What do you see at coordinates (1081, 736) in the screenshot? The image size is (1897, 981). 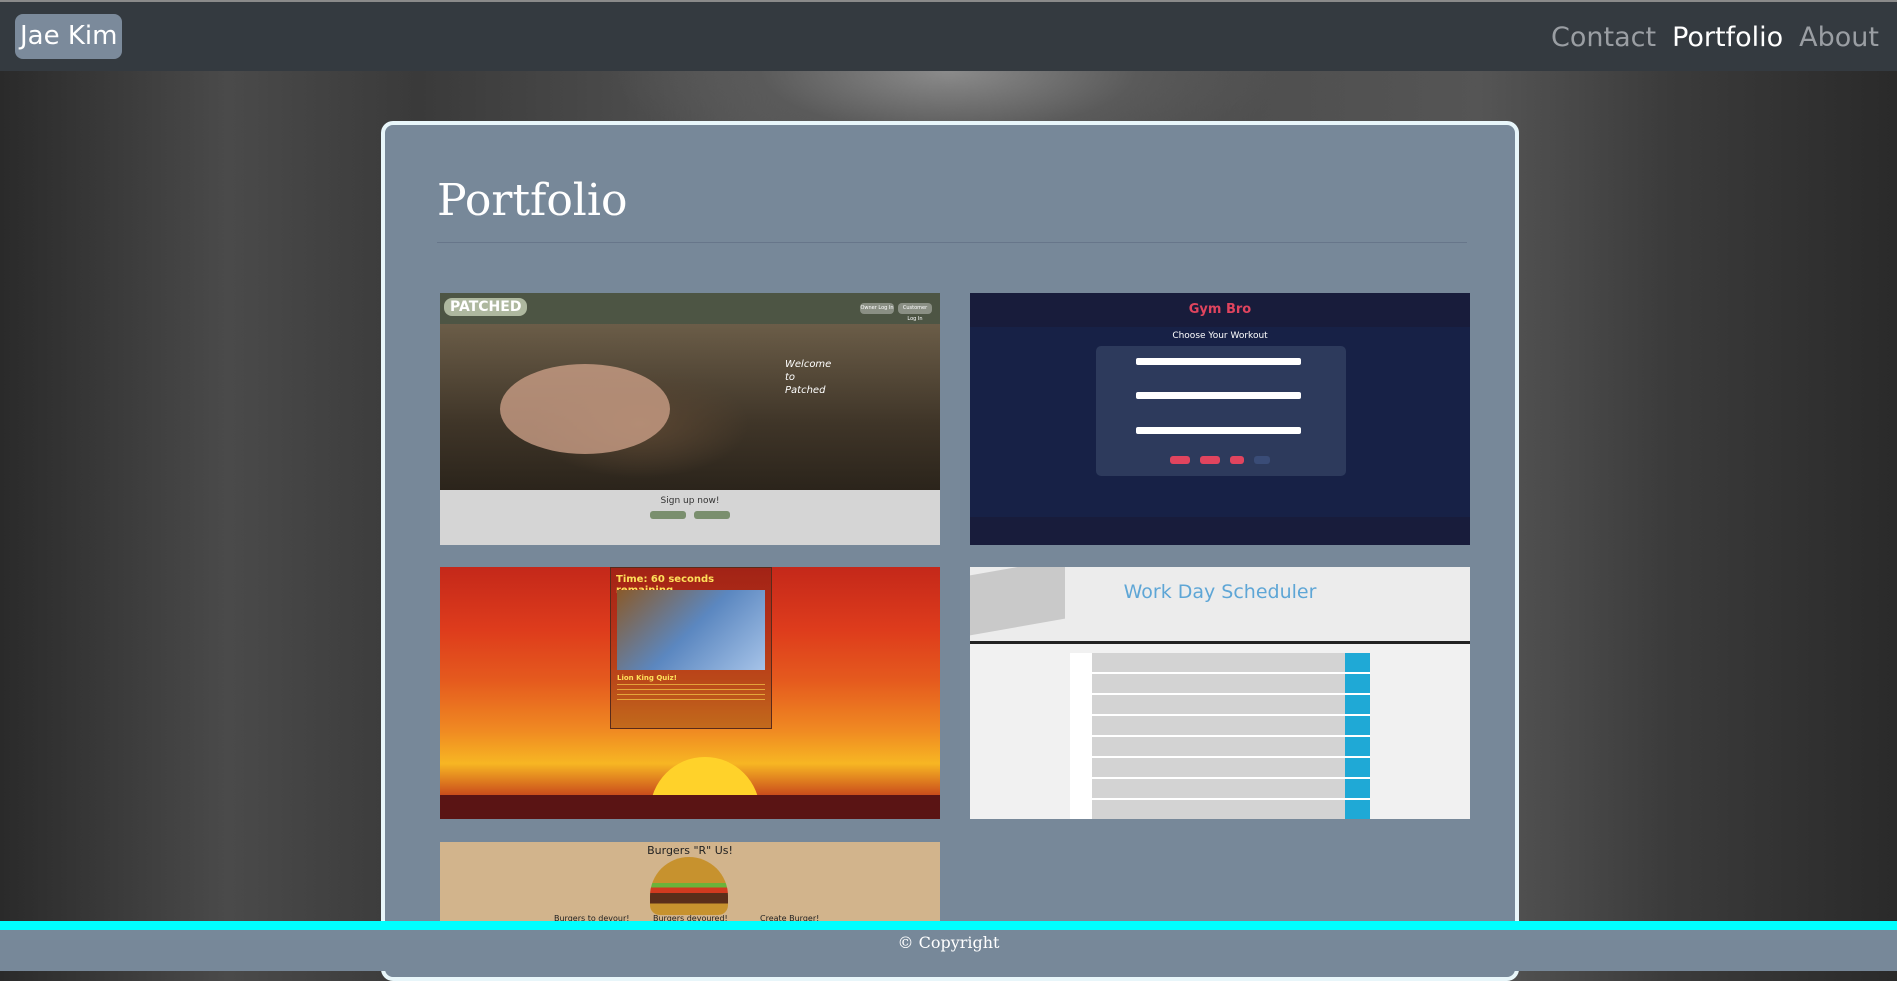 I see `scheduler-hour-column` at bounding box center [1081, 736].